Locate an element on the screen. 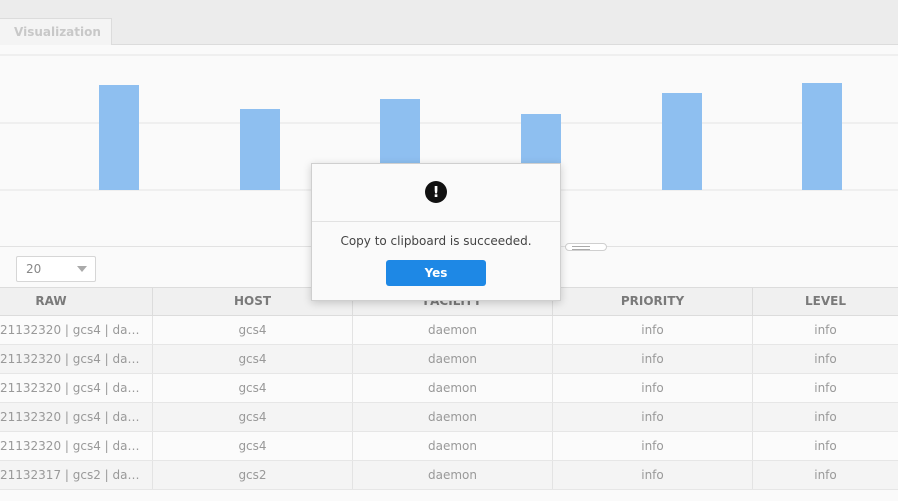  column-header-priority: PRIORITY is located at coordinates (653, 301).